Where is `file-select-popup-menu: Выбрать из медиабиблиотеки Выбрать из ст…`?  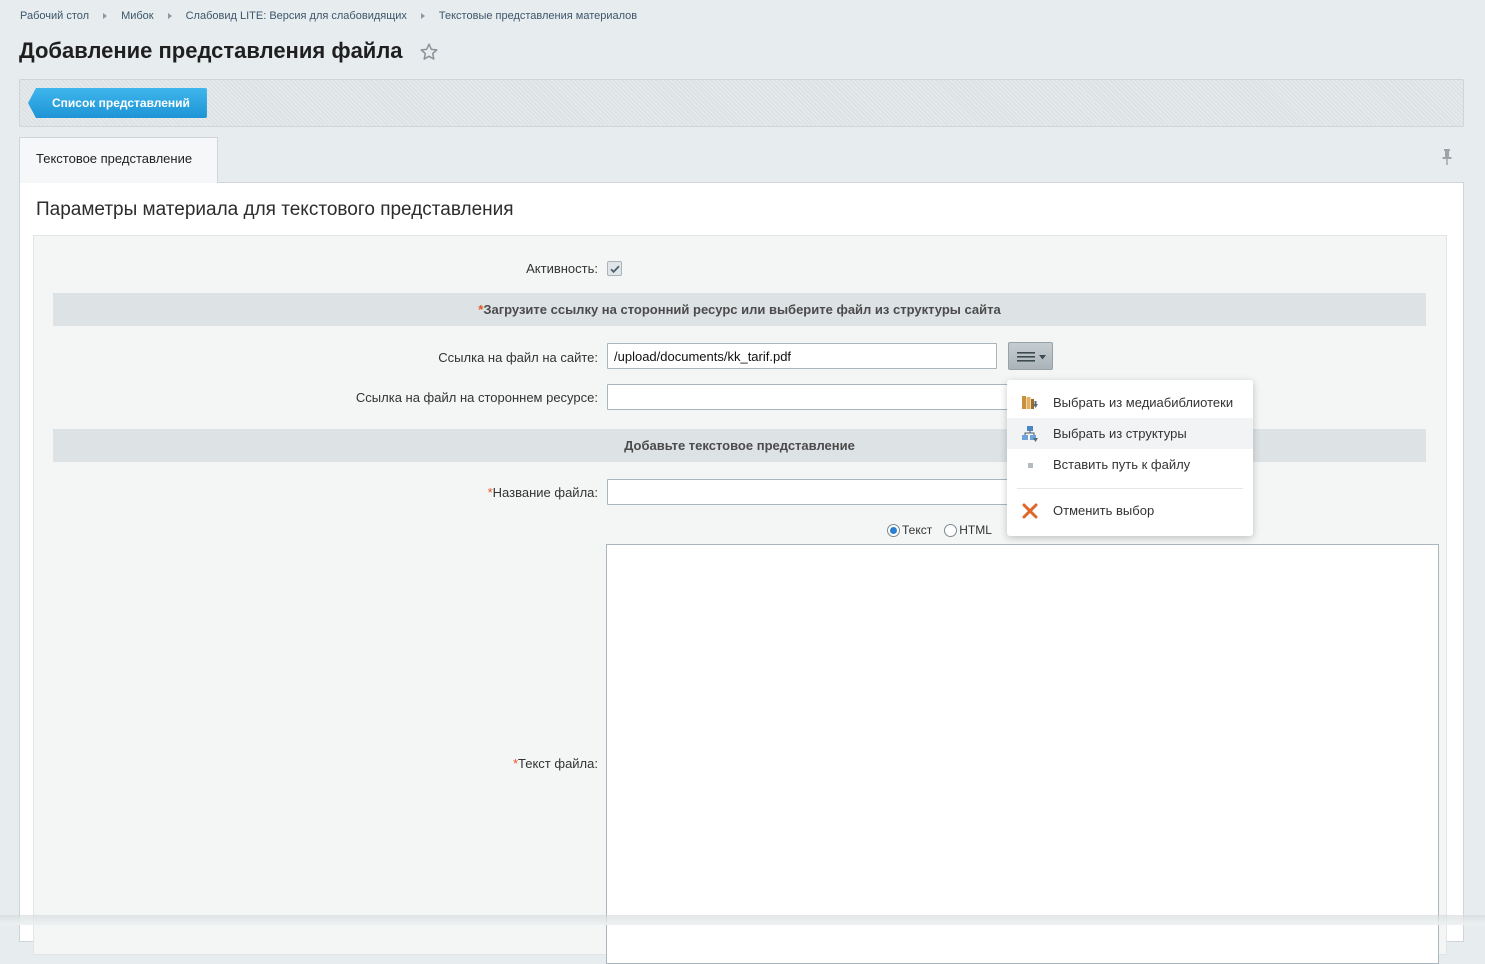 file-select-popup-menu: Выбрать из медиабиблиотеки Выбрать из ст… is located at coordinates (1130, 458).